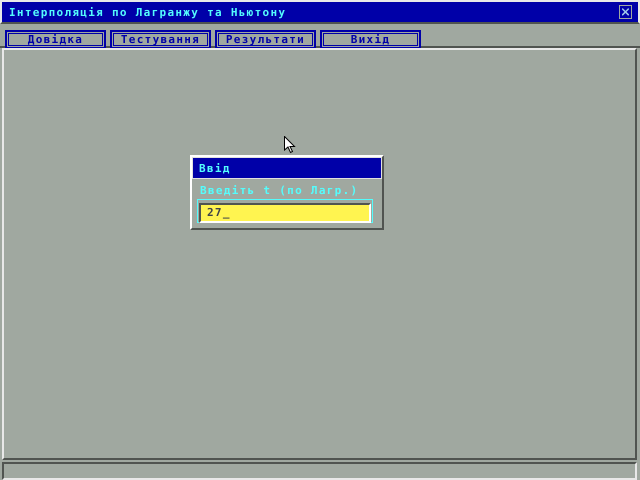  What do you see at coordinates (55, 39) in the screenshot?
I see `menu-button: Довідка` at bounding box center [55, 39].